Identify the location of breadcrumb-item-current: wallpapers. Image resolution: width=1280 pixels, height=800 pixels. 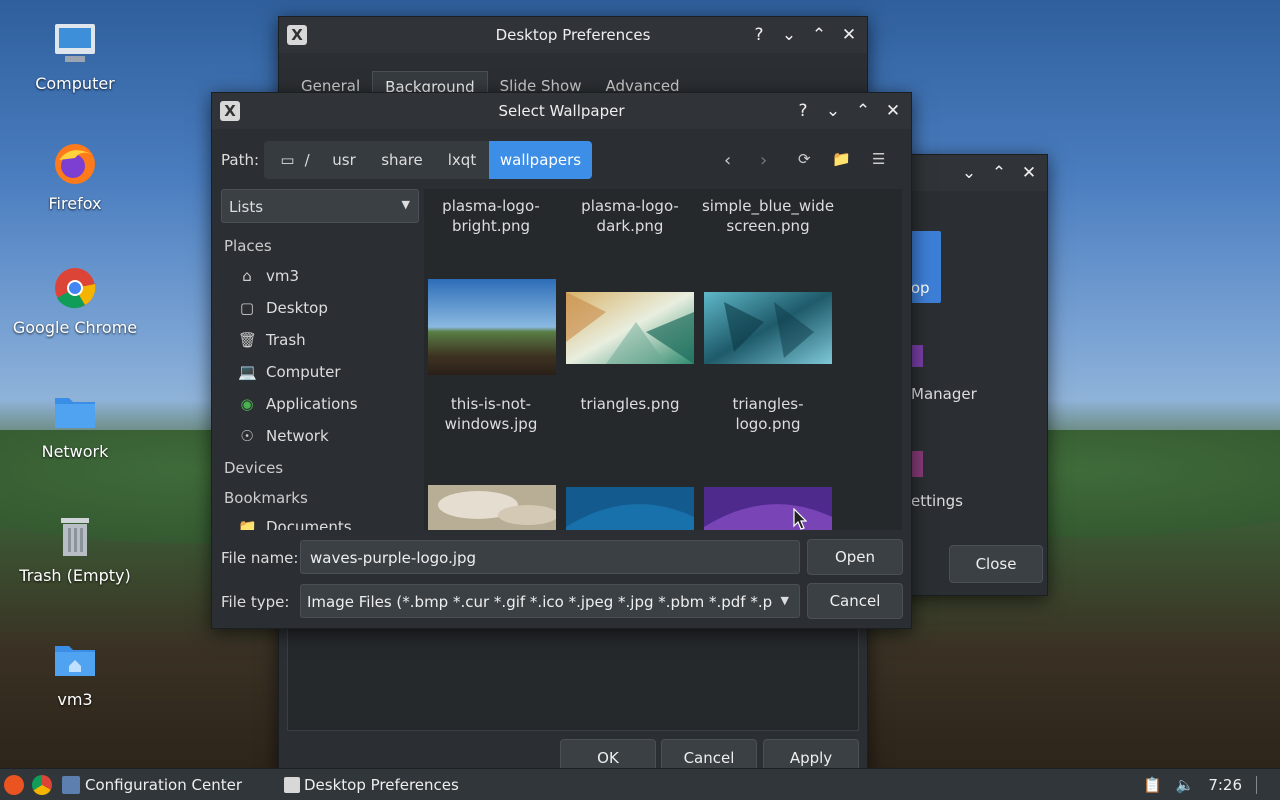
(540, 160).